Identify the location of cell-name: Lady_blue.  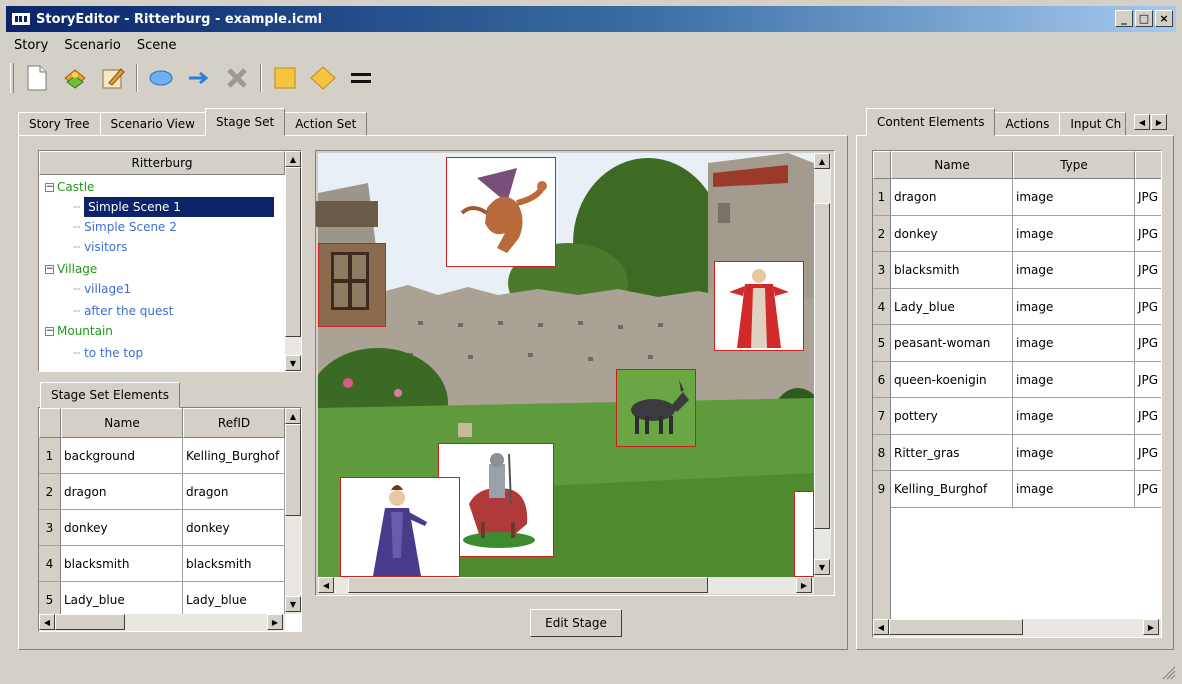
(952, 306).